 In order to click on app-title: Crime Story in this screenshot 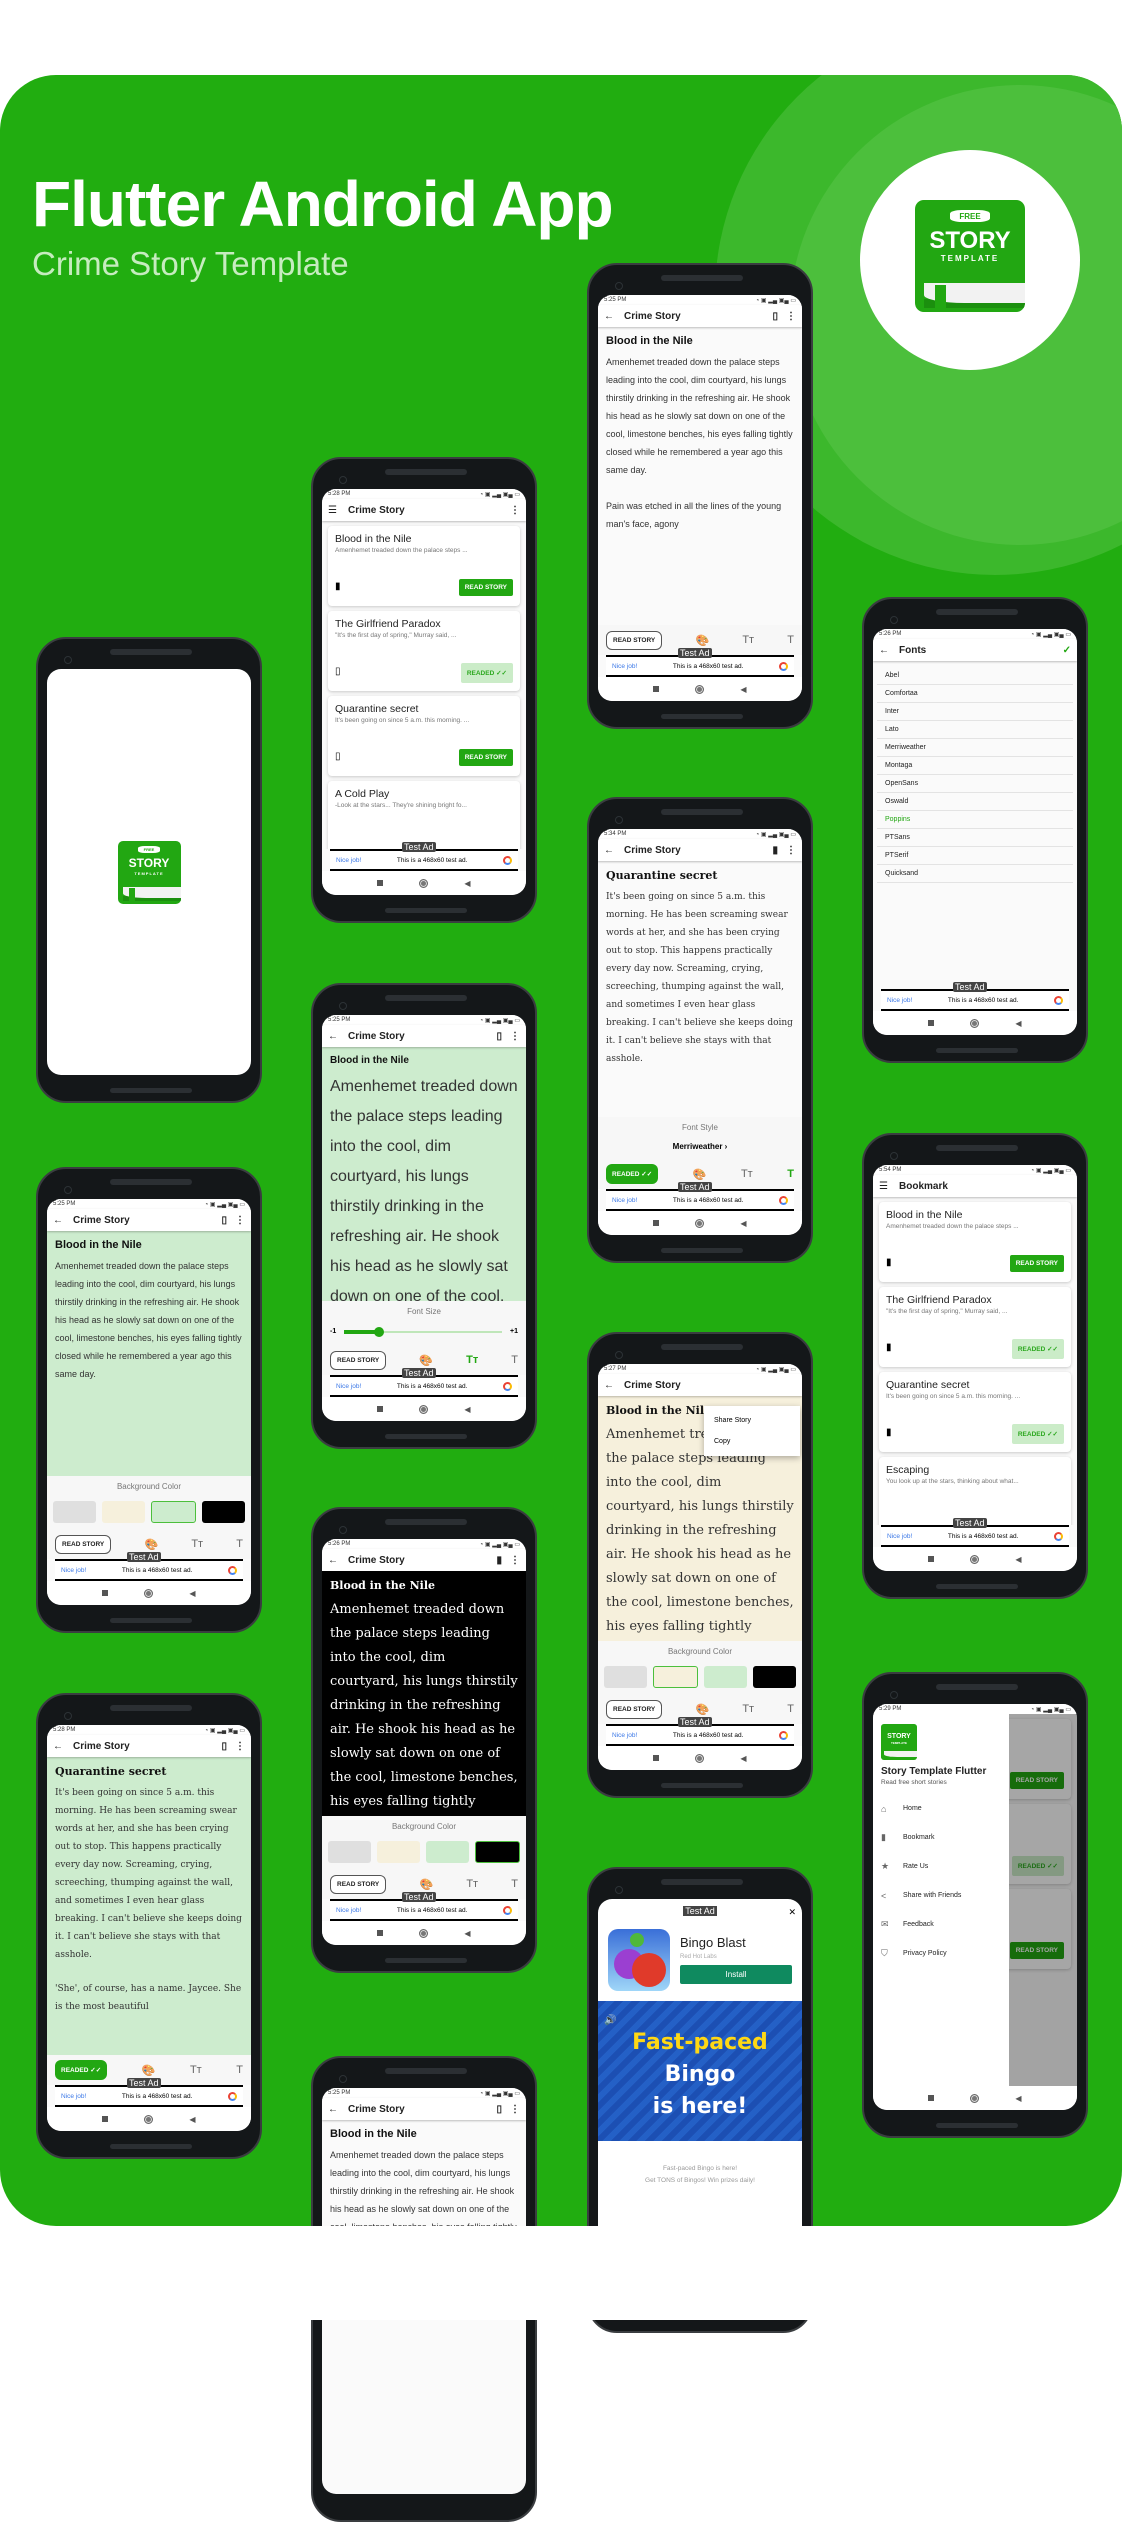, I will do `click(376, 510)`.